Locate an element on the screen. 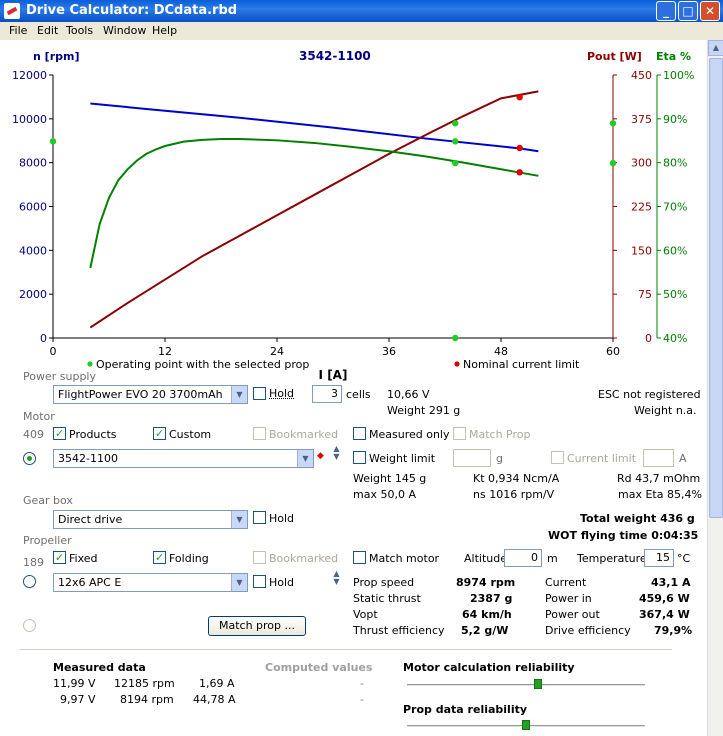 This screenshot has height=736, width=723. fixed-checkbox: ✓ is located at coordinates (59, 557).